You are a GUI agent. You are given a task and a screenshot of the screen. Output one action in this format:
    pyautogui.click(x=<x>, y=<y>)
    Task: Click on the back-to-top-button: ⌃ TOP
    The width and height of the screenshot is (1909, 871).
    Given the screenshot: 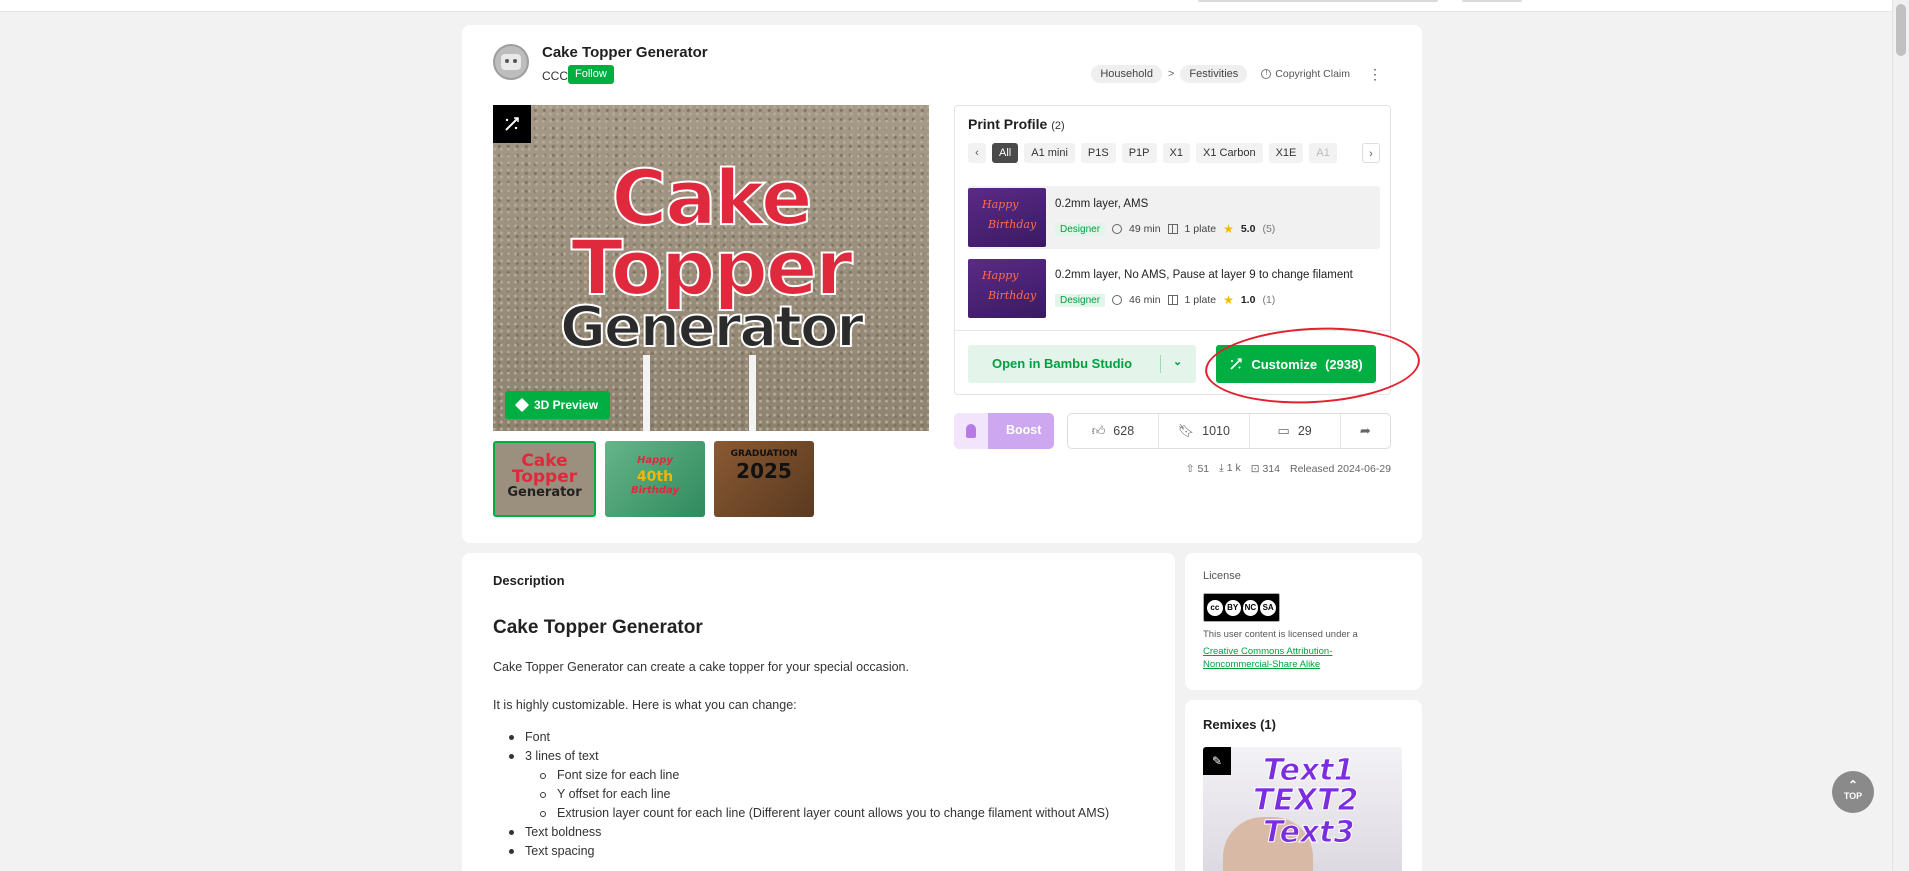 What is the action you would take?
    pyautogui.click(x=1853, y=792)
    